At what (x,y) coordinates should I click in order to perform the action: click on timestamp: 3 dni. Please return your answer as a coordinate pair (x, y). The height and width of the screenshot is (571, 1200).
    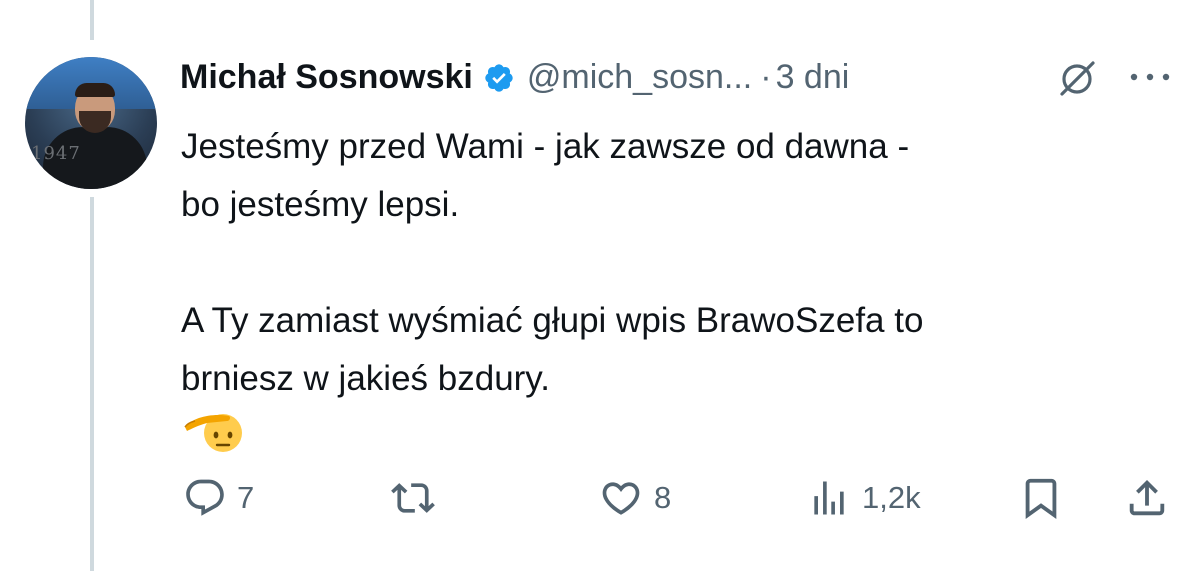
    Looking at the image, I should click on (813, 77).